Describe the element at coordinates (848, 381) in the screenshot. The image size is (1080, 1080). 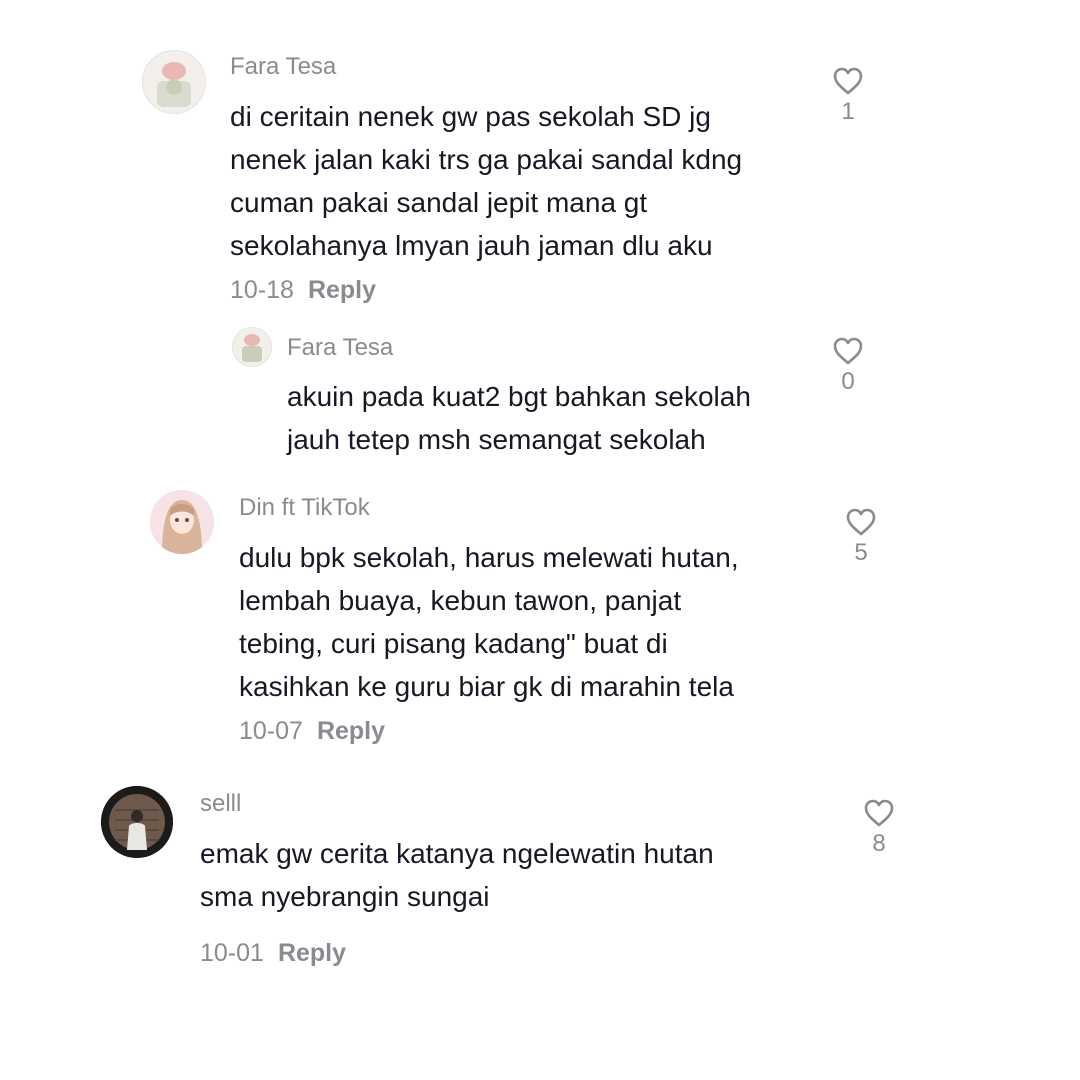
I see `like-count: 0` at that location.